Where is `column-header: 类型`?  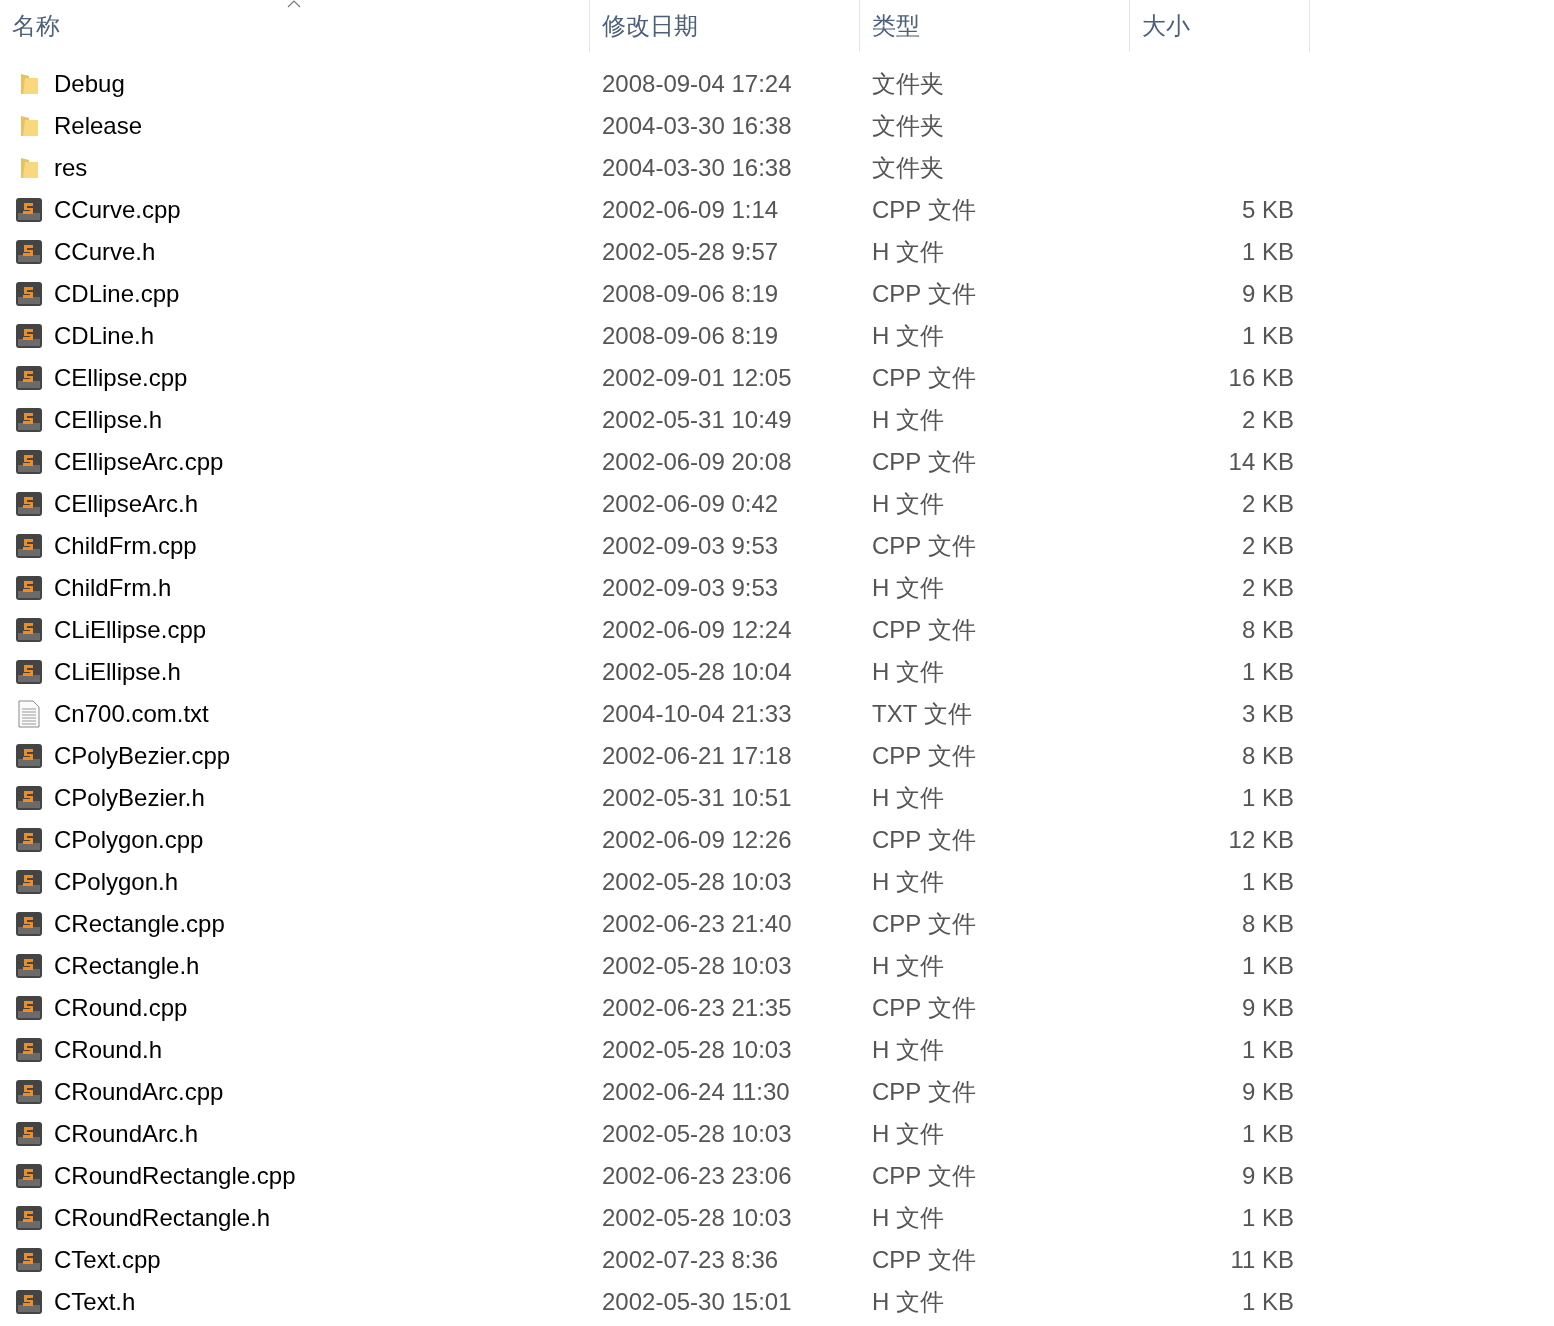
column-header: 类型 is located at coordinates (896, 26).